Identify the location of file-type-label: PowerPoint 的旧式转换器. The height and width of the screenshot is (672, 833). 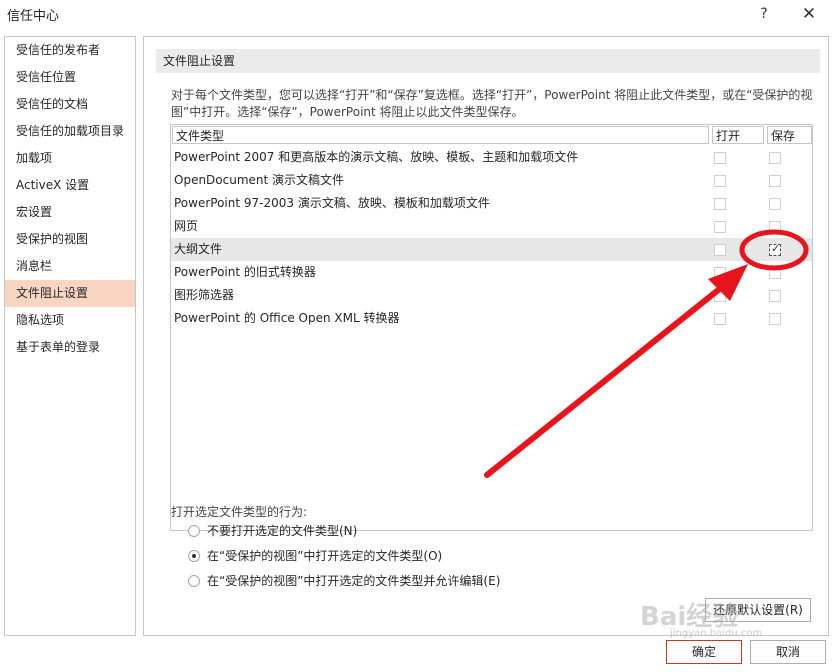
(245, 272).